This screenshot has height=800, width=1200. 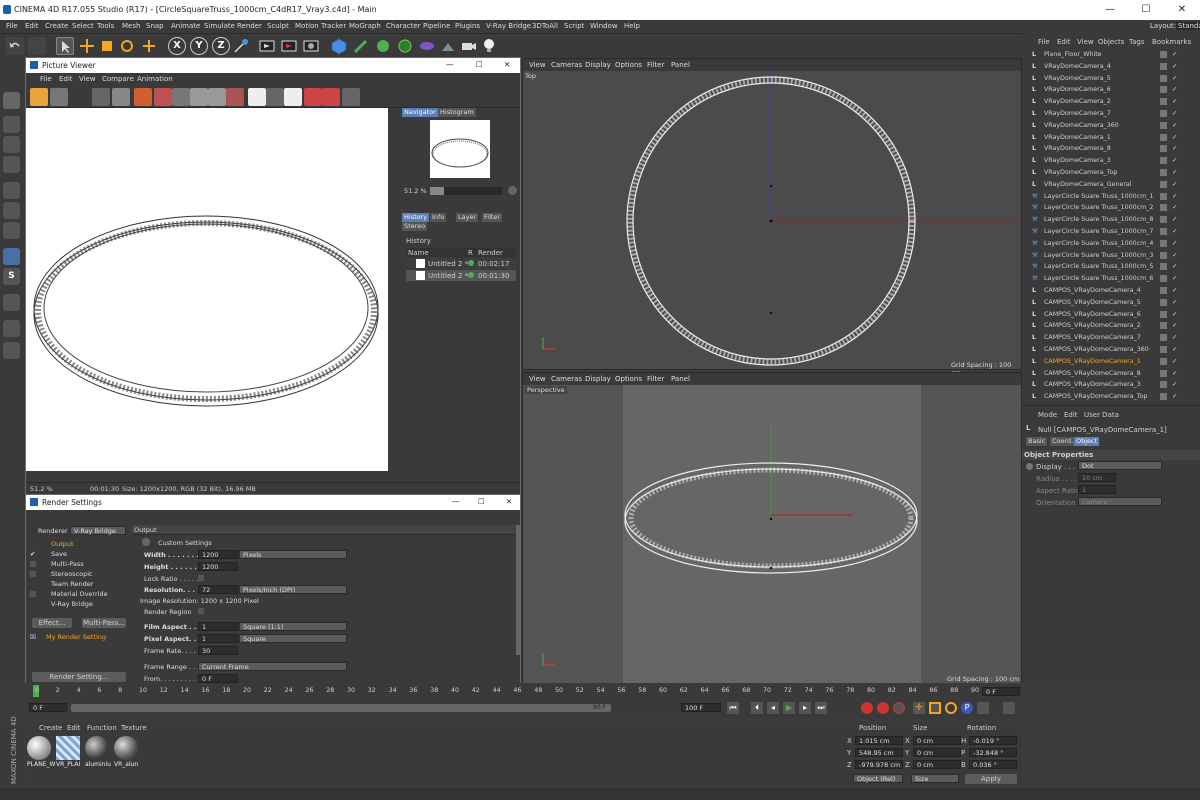 I want to click on am-menu-edit: Edit, so click(x=1071, y=415).